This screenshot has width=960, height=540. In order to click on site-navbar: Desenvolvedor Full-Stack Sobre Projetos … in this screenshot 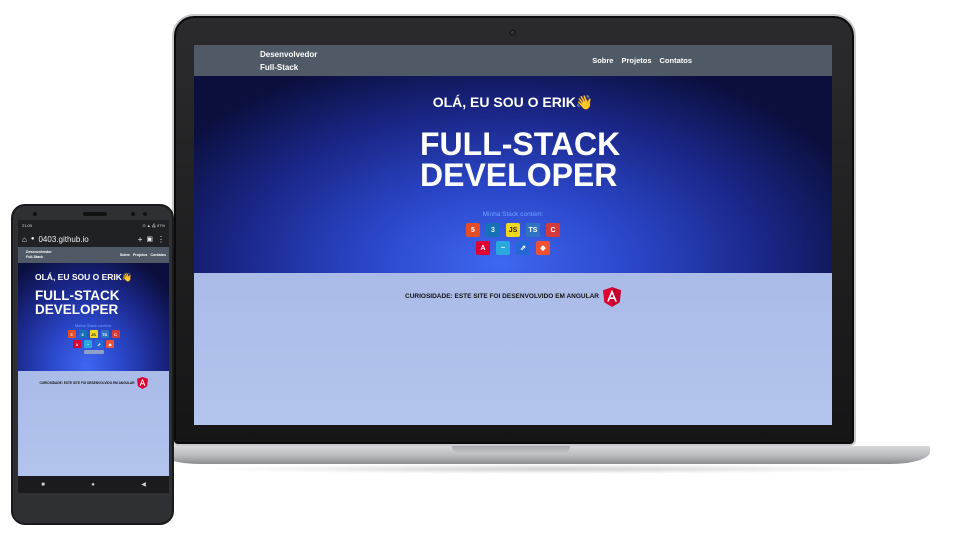, I will do `click(513, 60)`.